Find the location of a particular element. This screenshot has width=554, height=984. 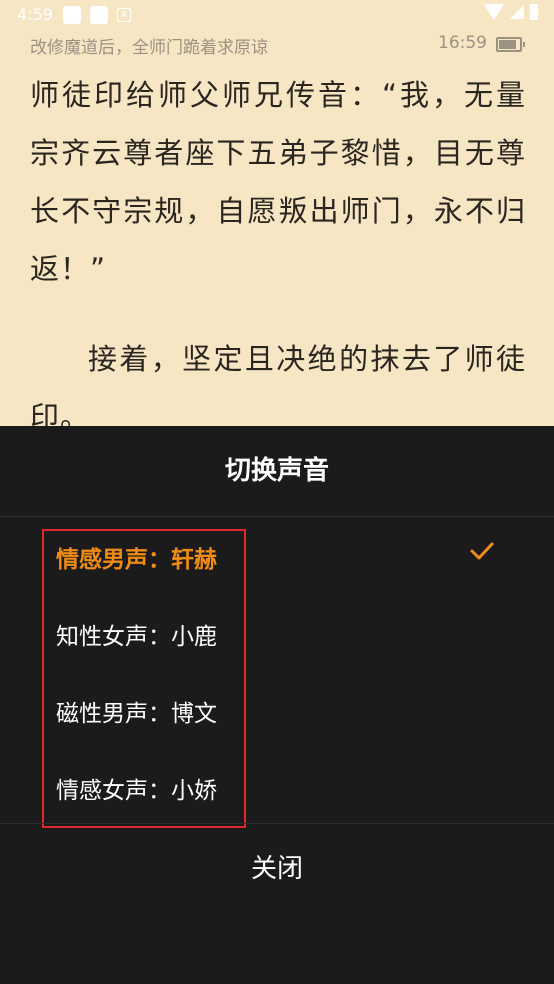

chapter-title: 改修魔道后，全师门跪着求原谅 is located at coordinates (149, 48).